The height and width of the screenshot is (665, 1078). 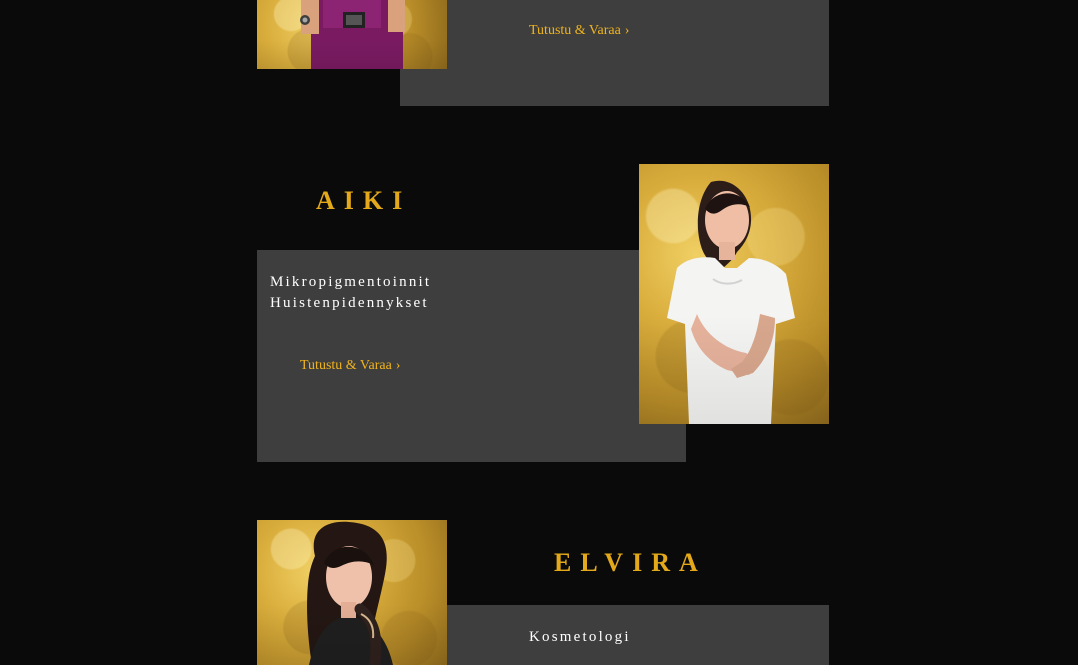 I want to click on service-item: Kosmetologi, so click(x=580, y=637).